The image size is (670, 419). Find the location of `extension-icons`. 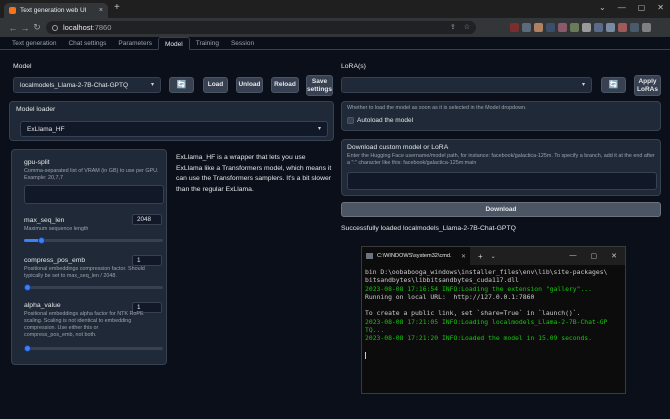

extension-icons is located at coordinates (580, 27).